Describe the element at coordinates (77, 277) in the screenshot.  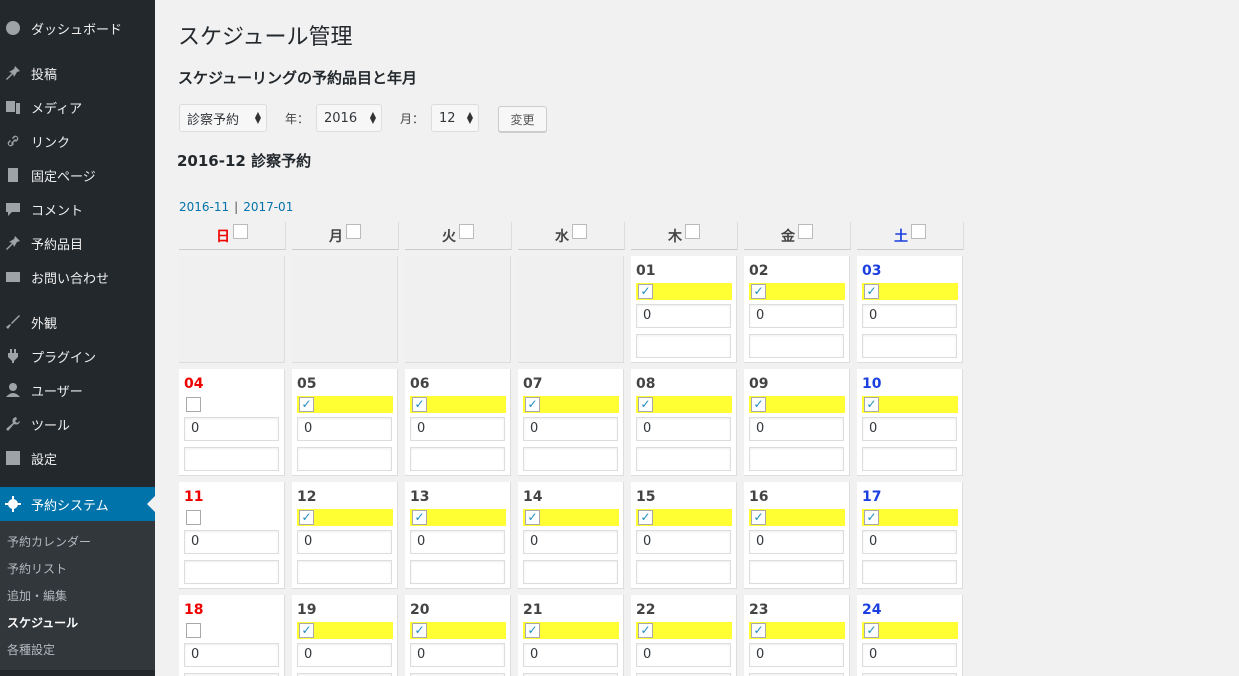
I see `sidebar-item-7: お問い合わせ` at that location.